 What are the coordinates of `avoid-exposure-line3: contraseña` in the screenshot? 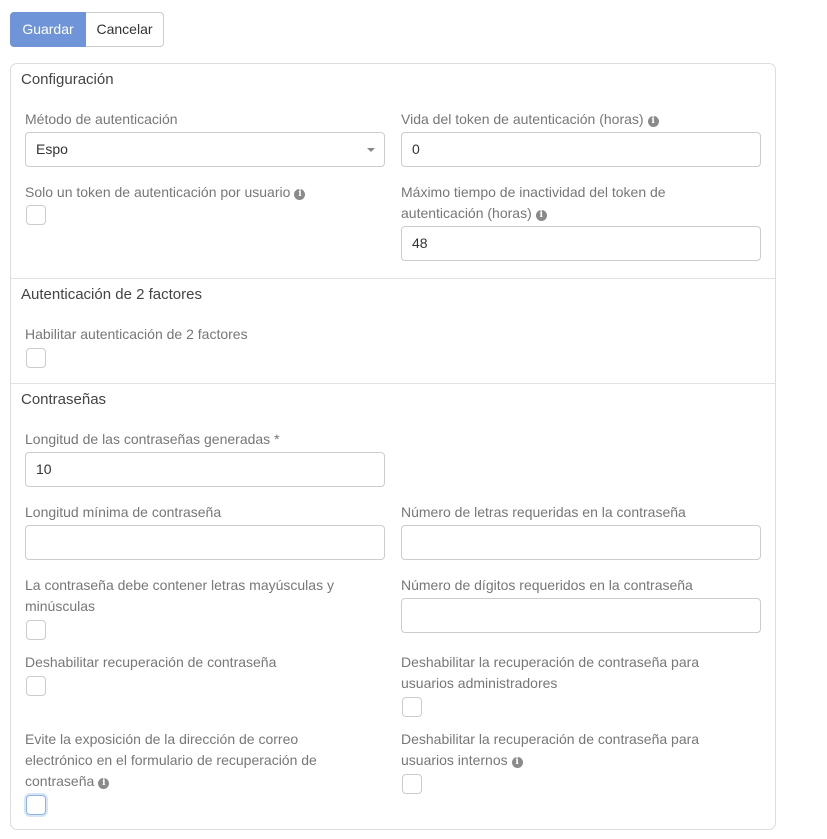 It's located at (60, 781).